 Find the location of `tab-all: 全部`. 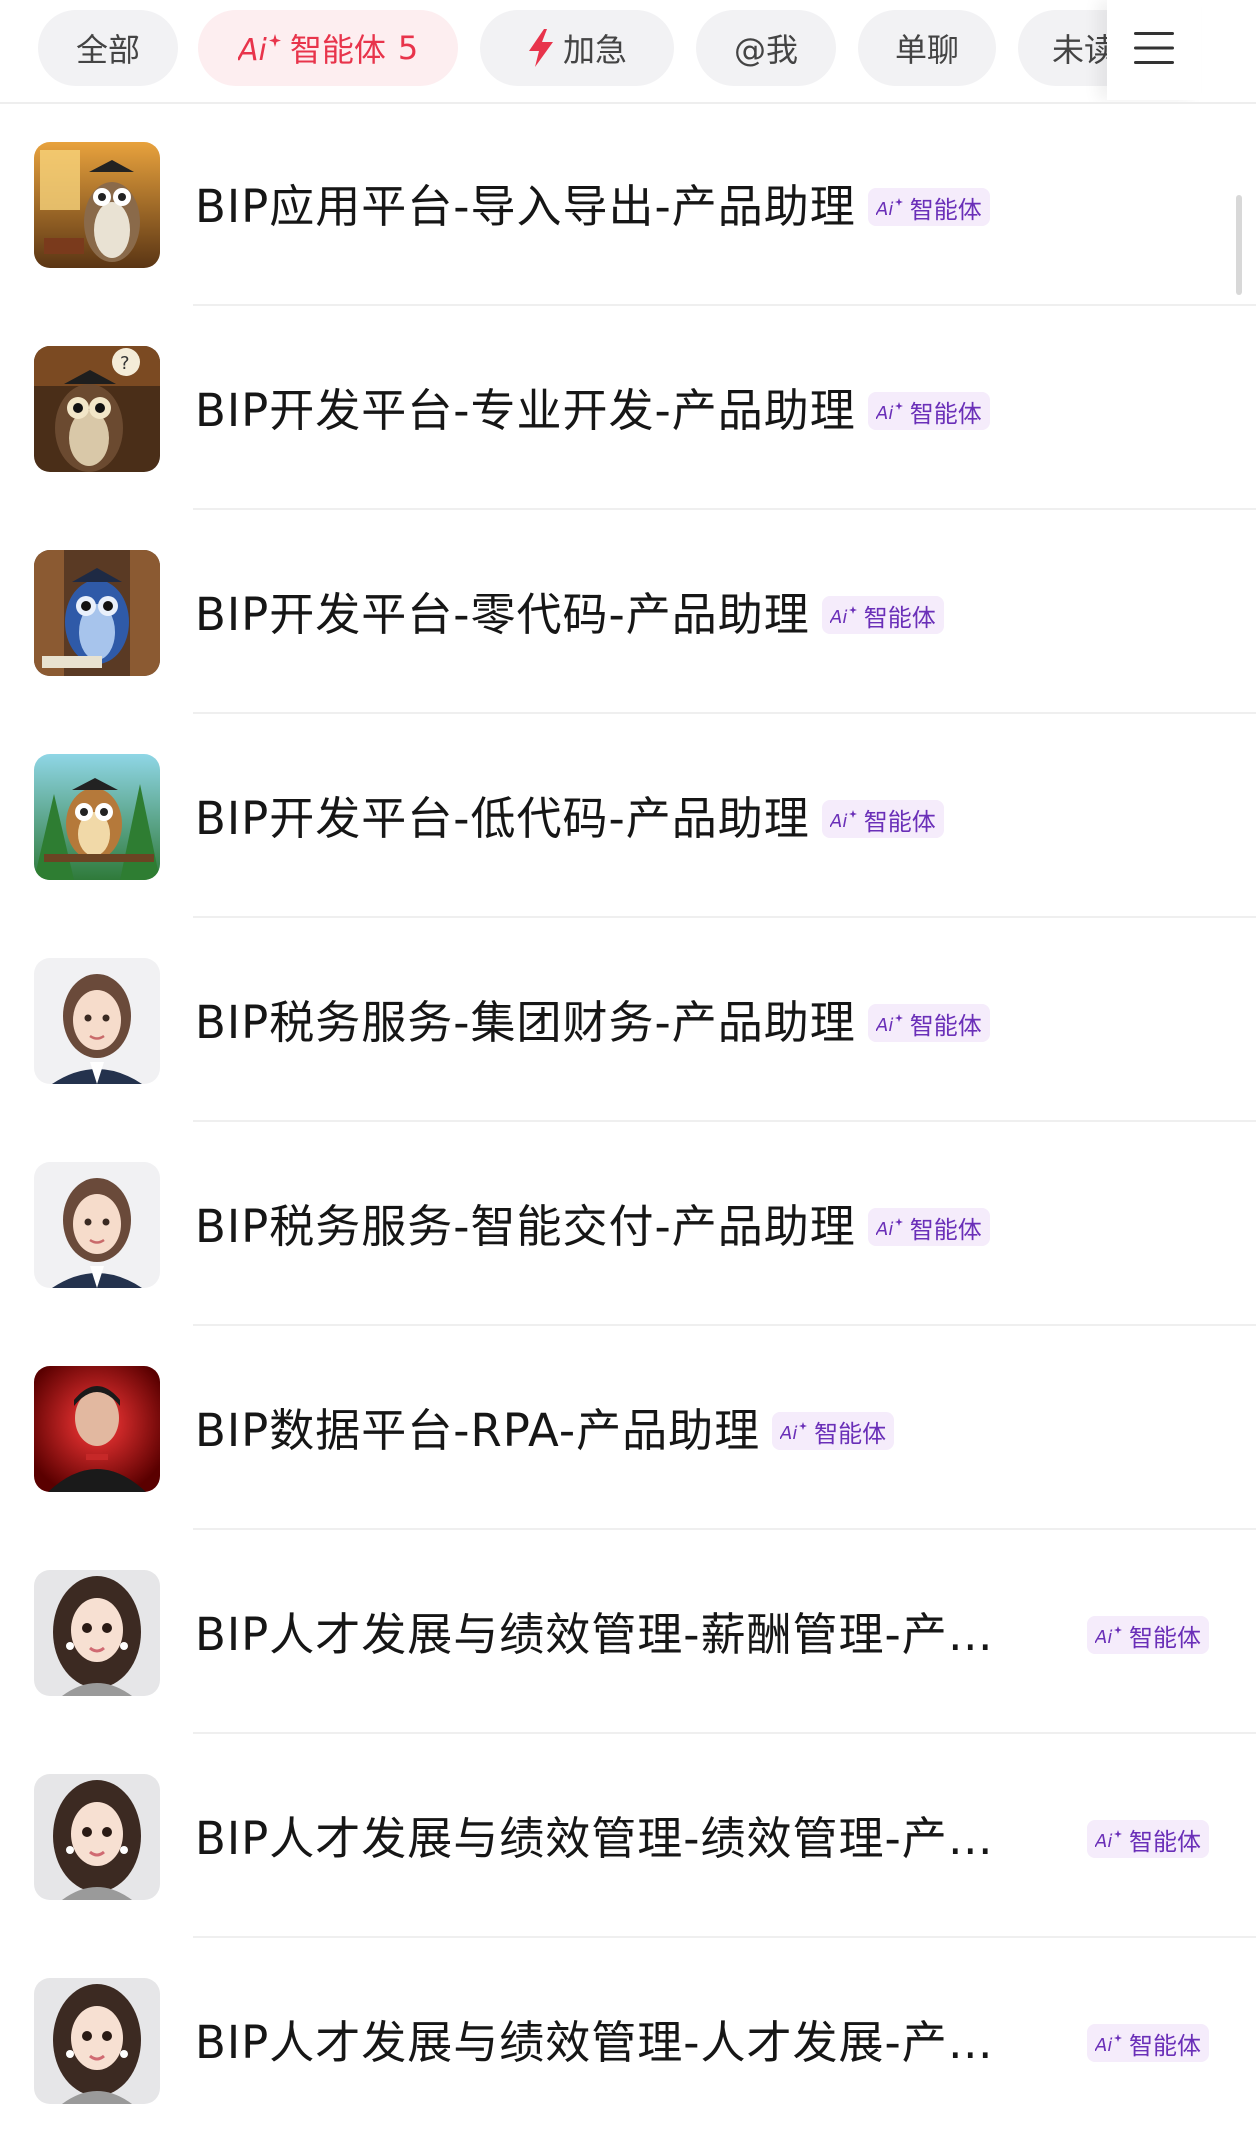

tab-all: 全部 is located at coordinates (108, 48).